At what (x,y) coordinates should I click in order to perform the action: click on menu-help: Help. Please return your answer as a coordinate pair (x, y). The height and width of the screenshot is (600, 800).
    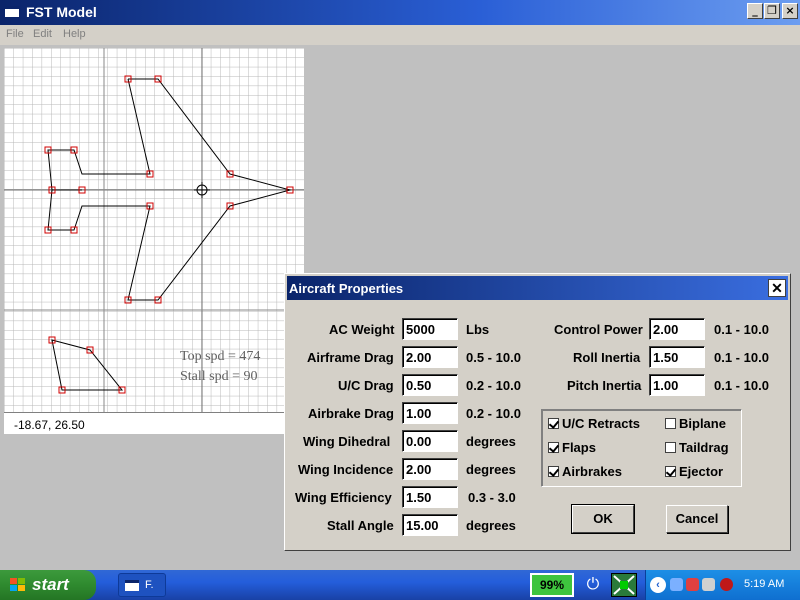
    Looking at the image, I should click on (74, 34).